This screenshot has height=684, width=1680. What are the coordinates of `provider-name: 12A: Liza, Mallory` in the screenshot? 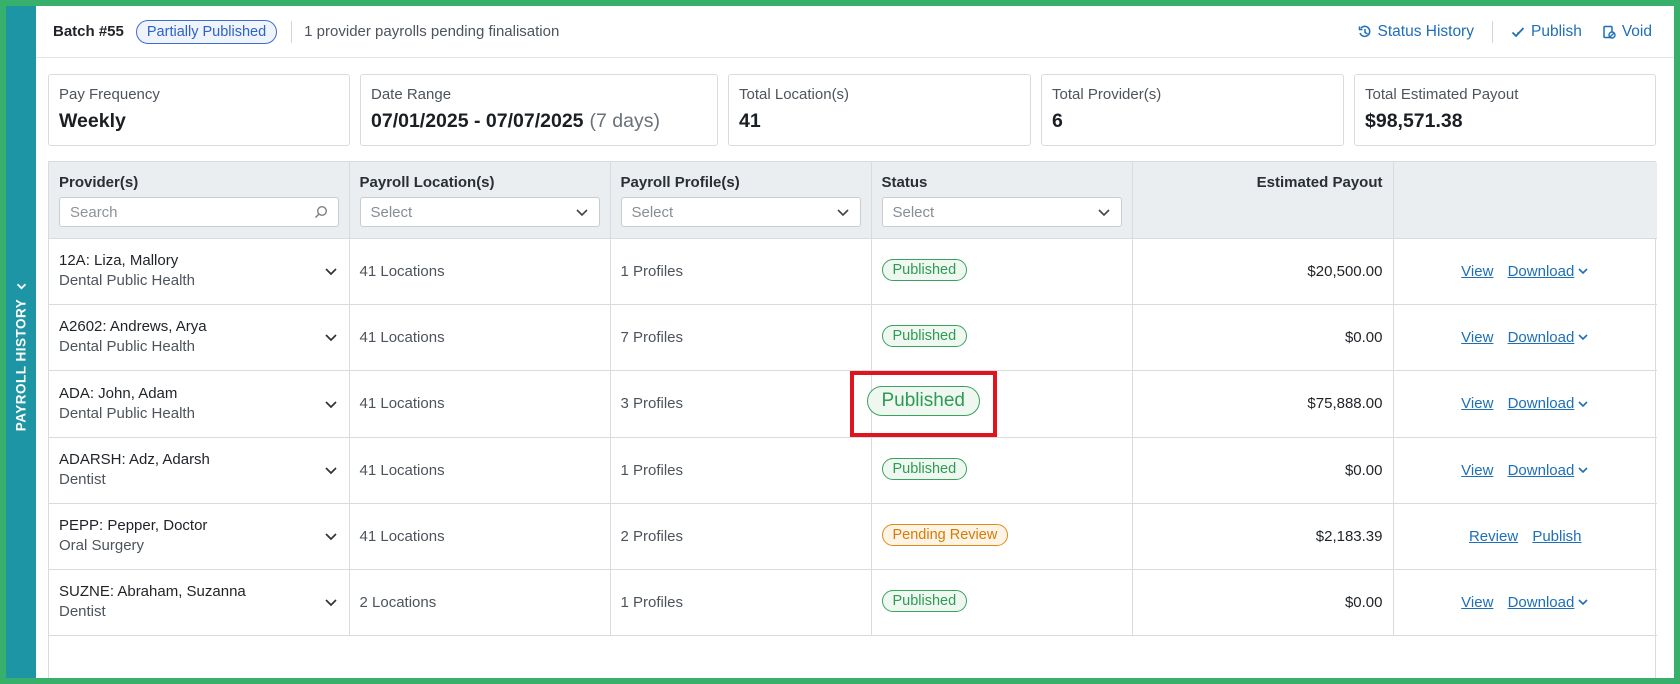 It's located at (119, 260).